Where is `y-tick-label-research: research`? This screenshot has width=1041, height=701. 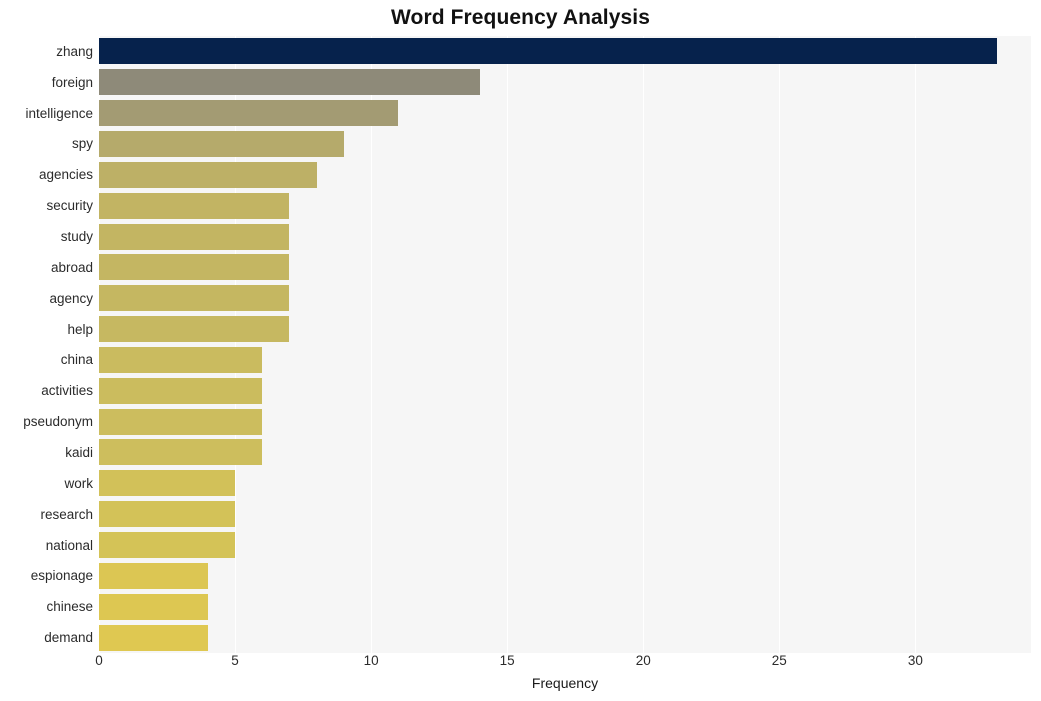
y-tick-label-research: research is located at coordinates (66, 514).